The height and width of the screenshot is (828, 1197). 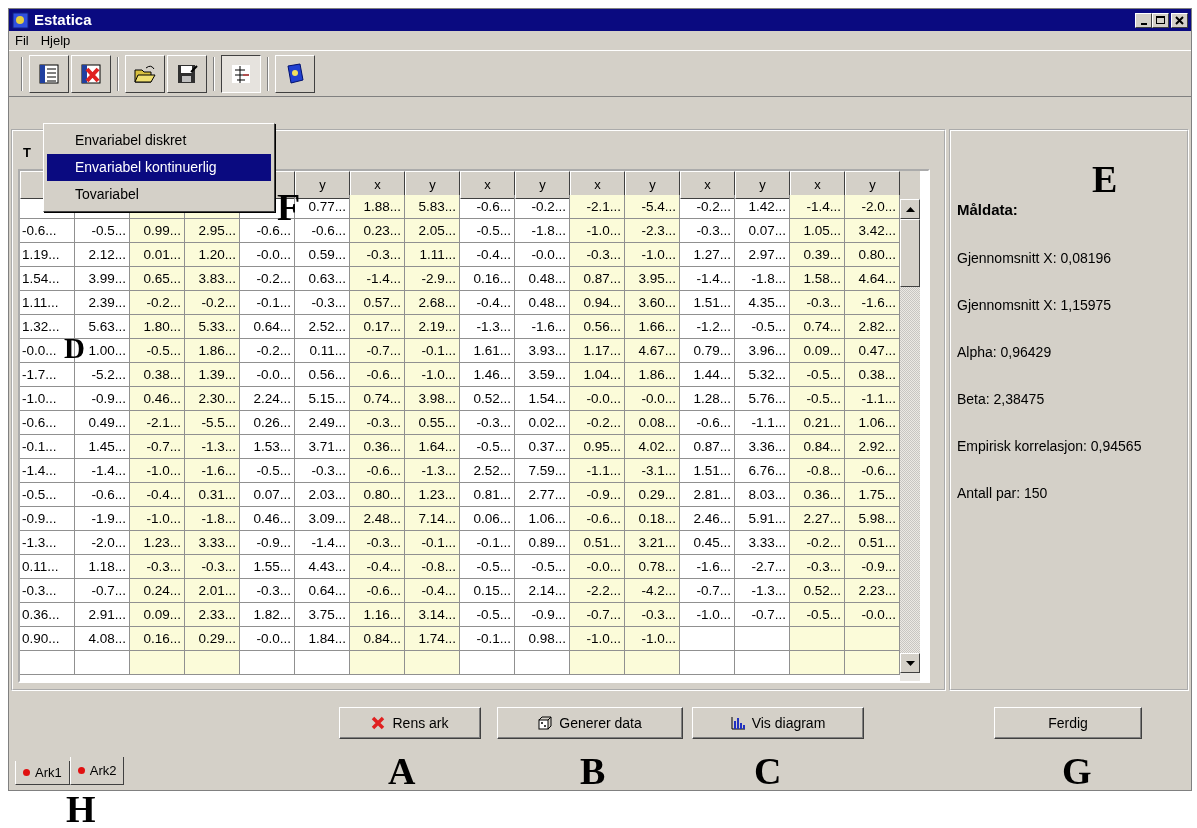 What do you see at coordinates (910, 253) in the screenshot?
I see `scroll-thumb` at bounding box center [910, 253].